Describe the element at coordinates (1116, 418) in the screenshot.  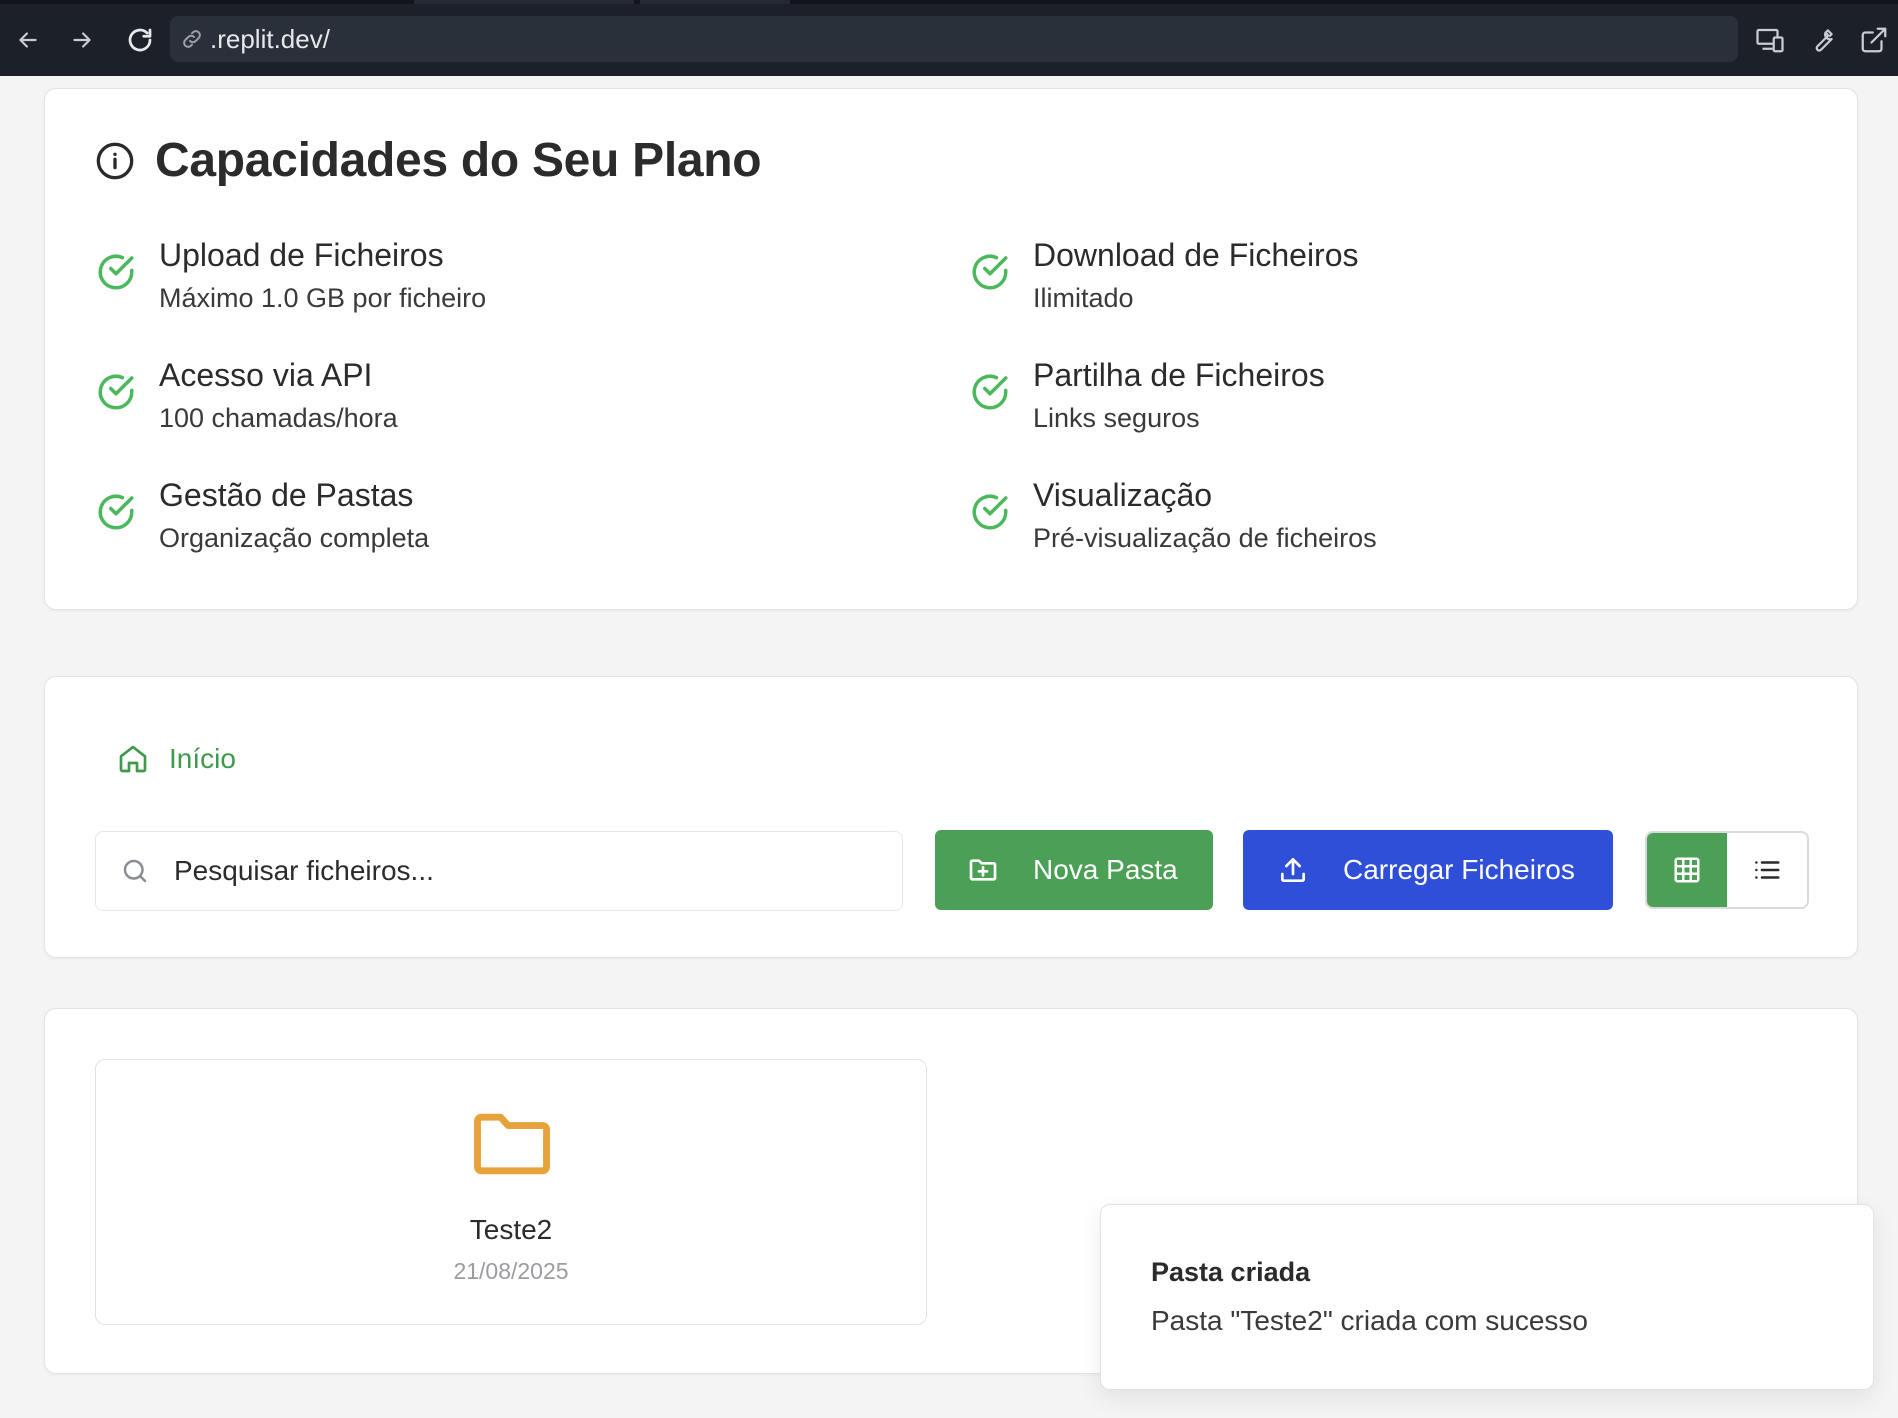
I see `feature-subtitle: Links seguros` at that location.